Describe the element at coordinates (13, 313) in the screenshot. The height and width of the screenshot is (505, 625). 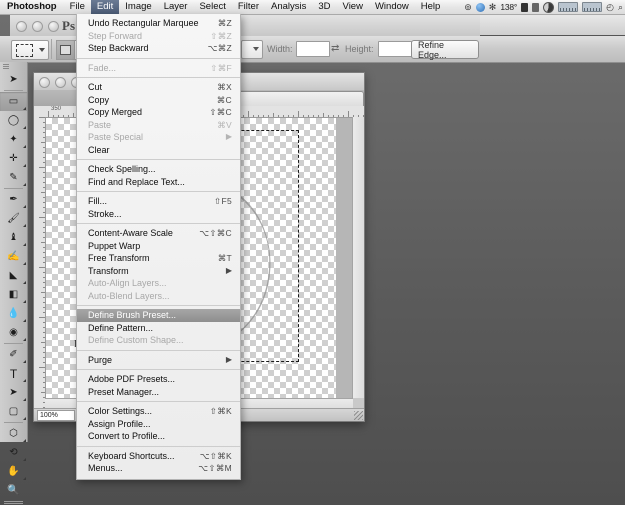
I see `blur-tool: 💧` at that location.